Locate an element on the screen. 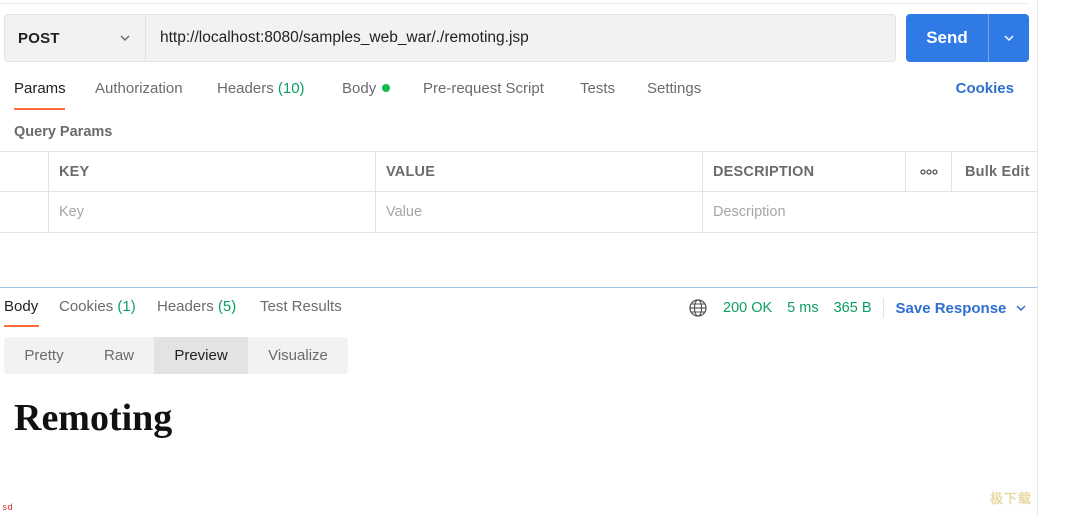 The width and height of the screenshot is (1080, 515). query-params-title: Query Params is located at coordinates (63, 132).